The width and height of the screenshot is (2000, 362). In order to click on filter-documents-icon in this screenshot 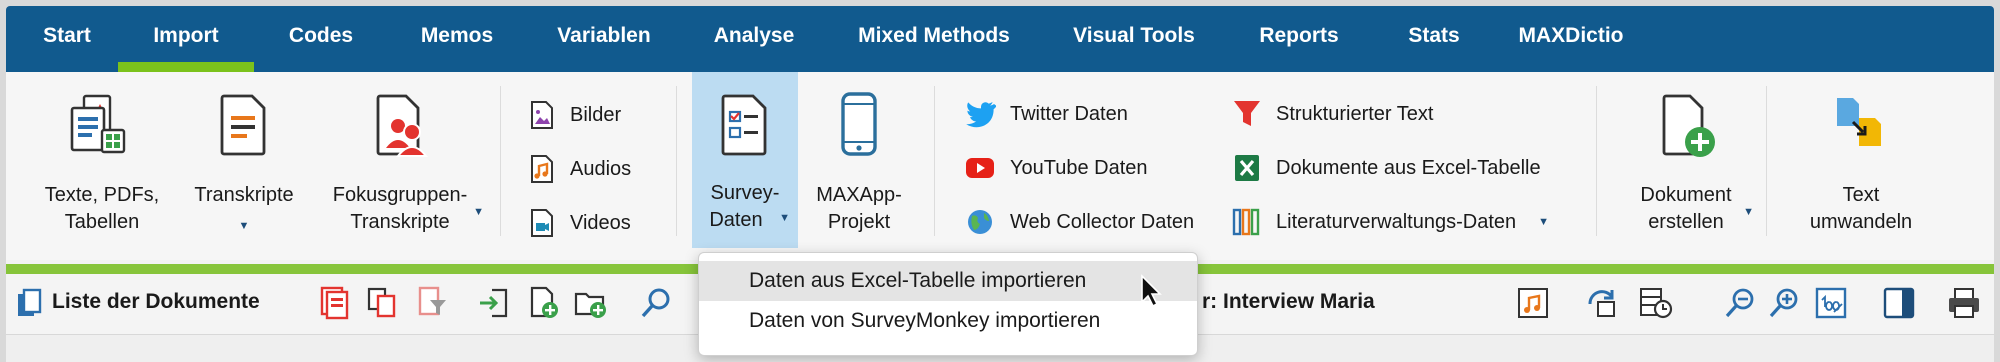, I will do `click(432, 303)`.